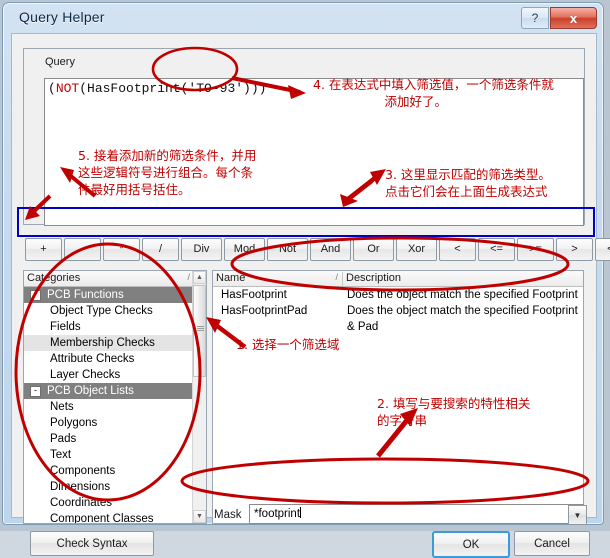 The height and width of the screenshot is (558, 610). Describe the element at coordinates (199, 516) in the screenshot. I see `scroll-down-icon: ▼` at that location.